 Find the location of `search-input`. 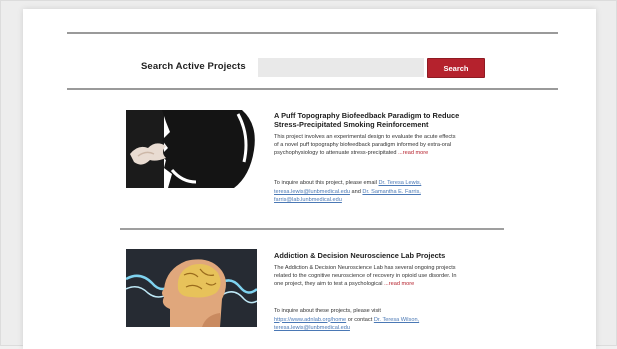

search-input is located at coordinates (341, 67).